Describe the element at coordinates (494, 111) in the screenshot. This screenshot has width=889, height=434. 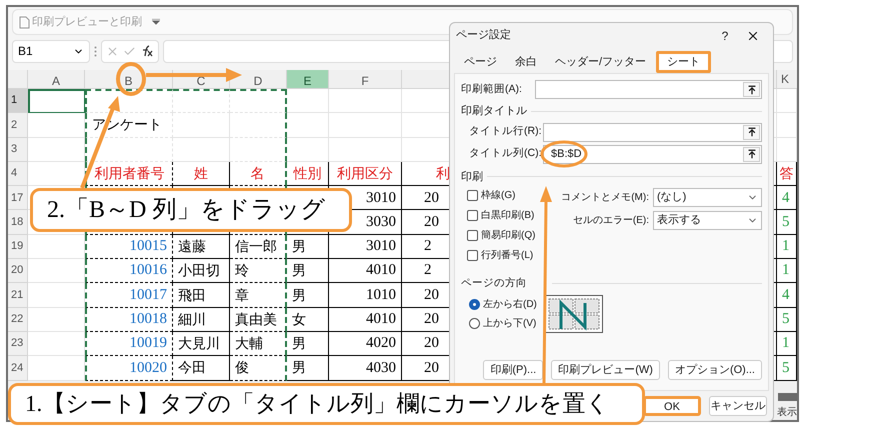
I see `section-heading: 印刷タイトル` at that location.